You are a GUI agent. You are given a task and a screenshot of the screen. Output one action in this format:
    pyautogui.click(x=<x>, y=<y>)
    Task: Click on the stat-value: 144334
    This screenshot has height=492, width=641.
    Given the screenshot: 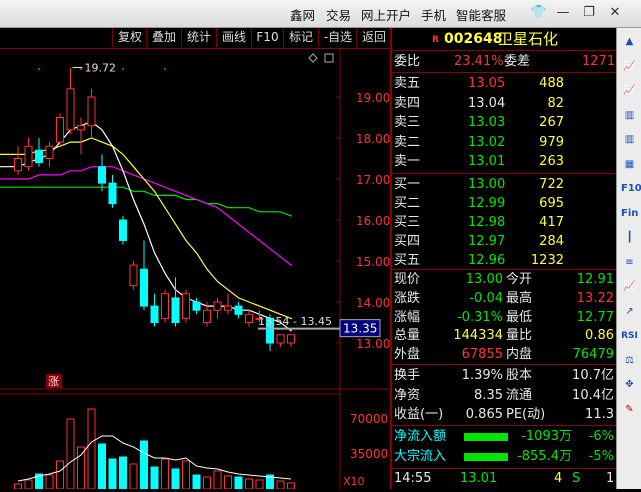 What is the action you would take?
    pyautogui.click(x=478, y=336)
    